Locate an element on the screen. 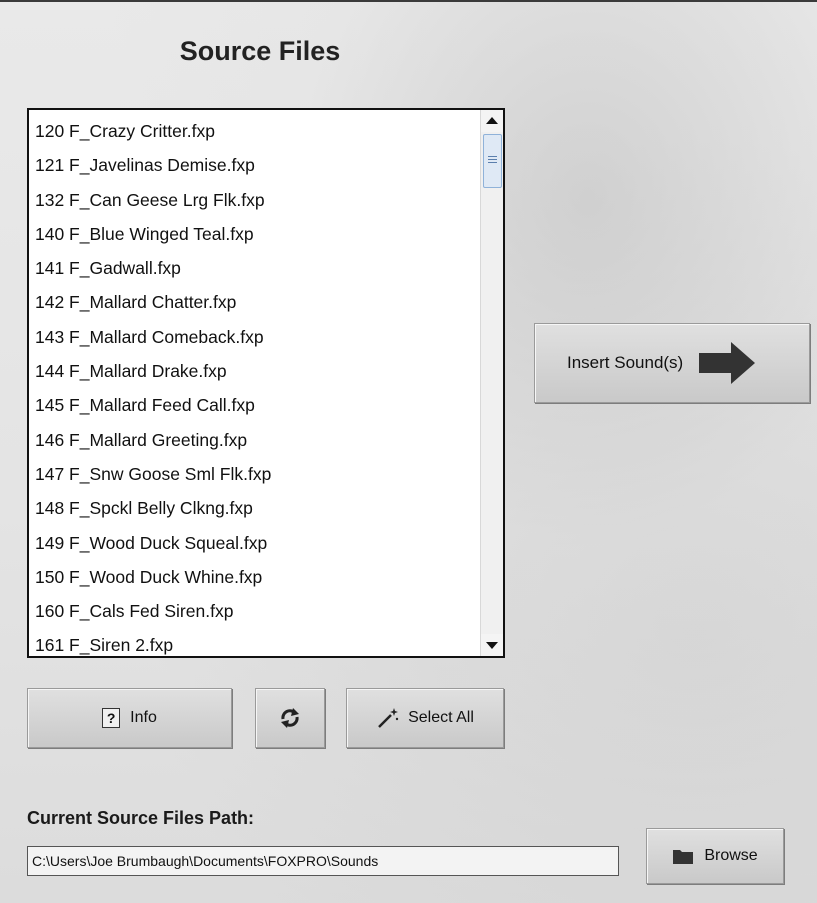 The image size is (817, 903). magic-wand-icon is located at coordinates (388, 718).